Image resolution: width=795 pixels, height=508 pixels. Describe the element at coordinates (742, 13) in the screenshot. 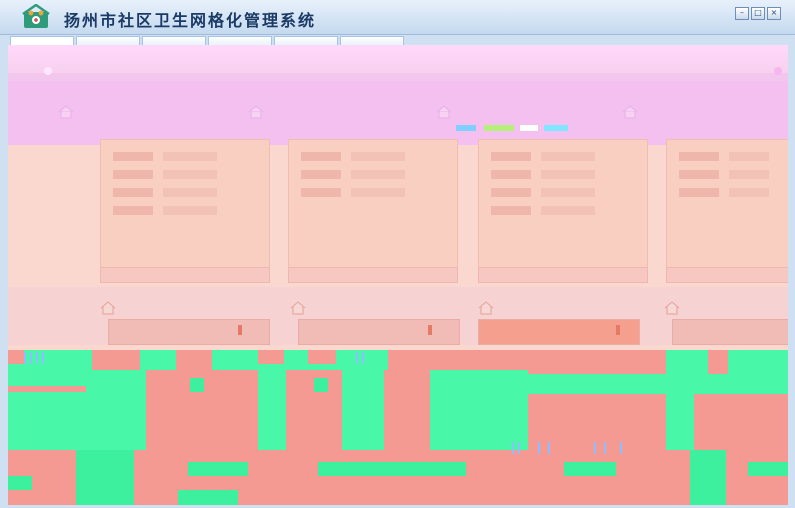

I see `minimize-icon: –` at that location.